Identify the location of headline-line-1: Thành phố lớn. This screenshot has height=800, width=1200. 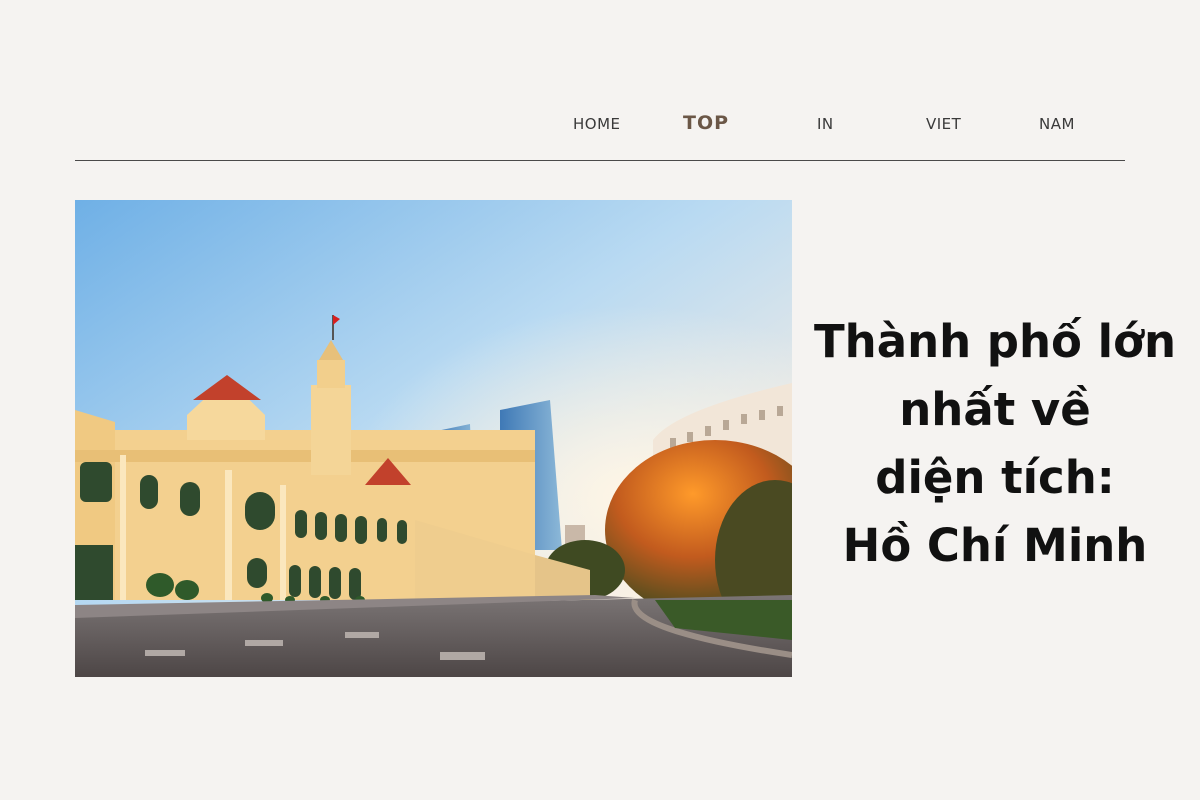
(995, 341).